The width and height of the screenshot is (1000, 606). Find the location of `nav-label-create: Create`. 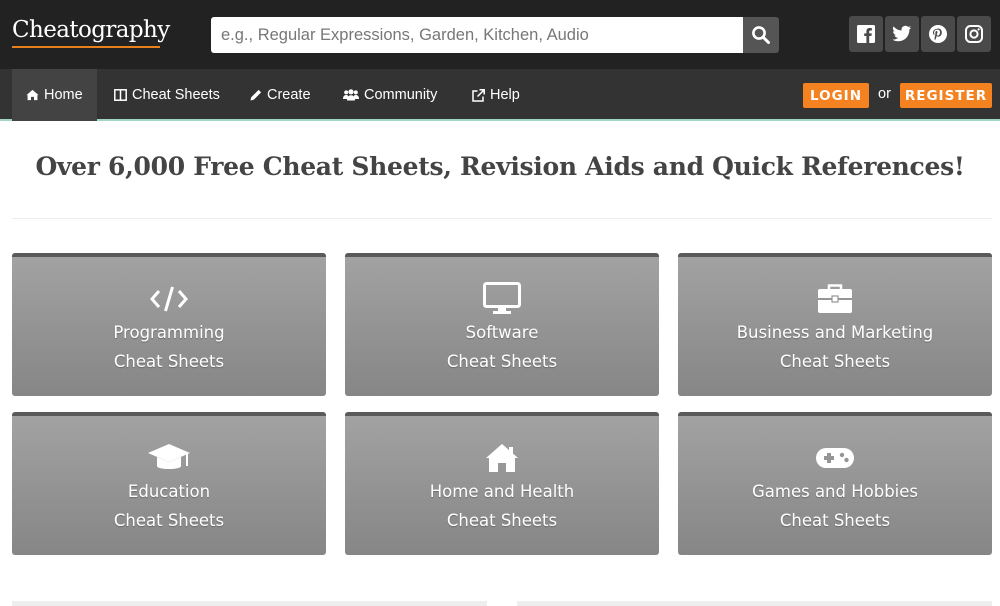

nav-label-create: Create is located at coordinates (289, 95).